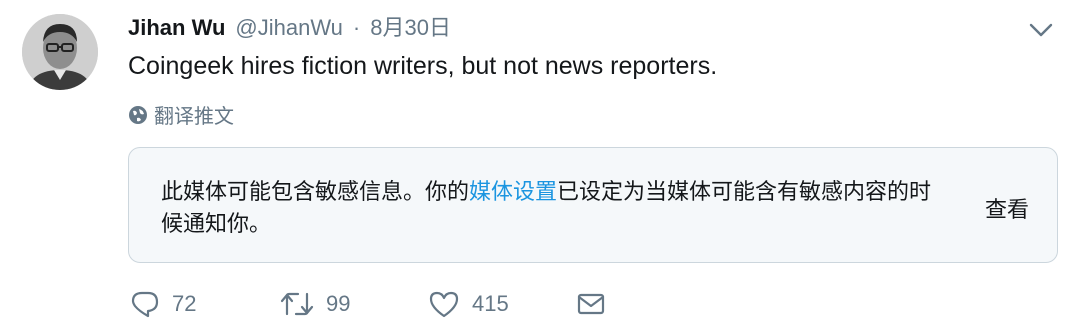 The height and width of the screenshot is (336, 1080). Describe the element at coordinates (338, 303) in the screenshot. I see `retweet-count: 99` at that location.